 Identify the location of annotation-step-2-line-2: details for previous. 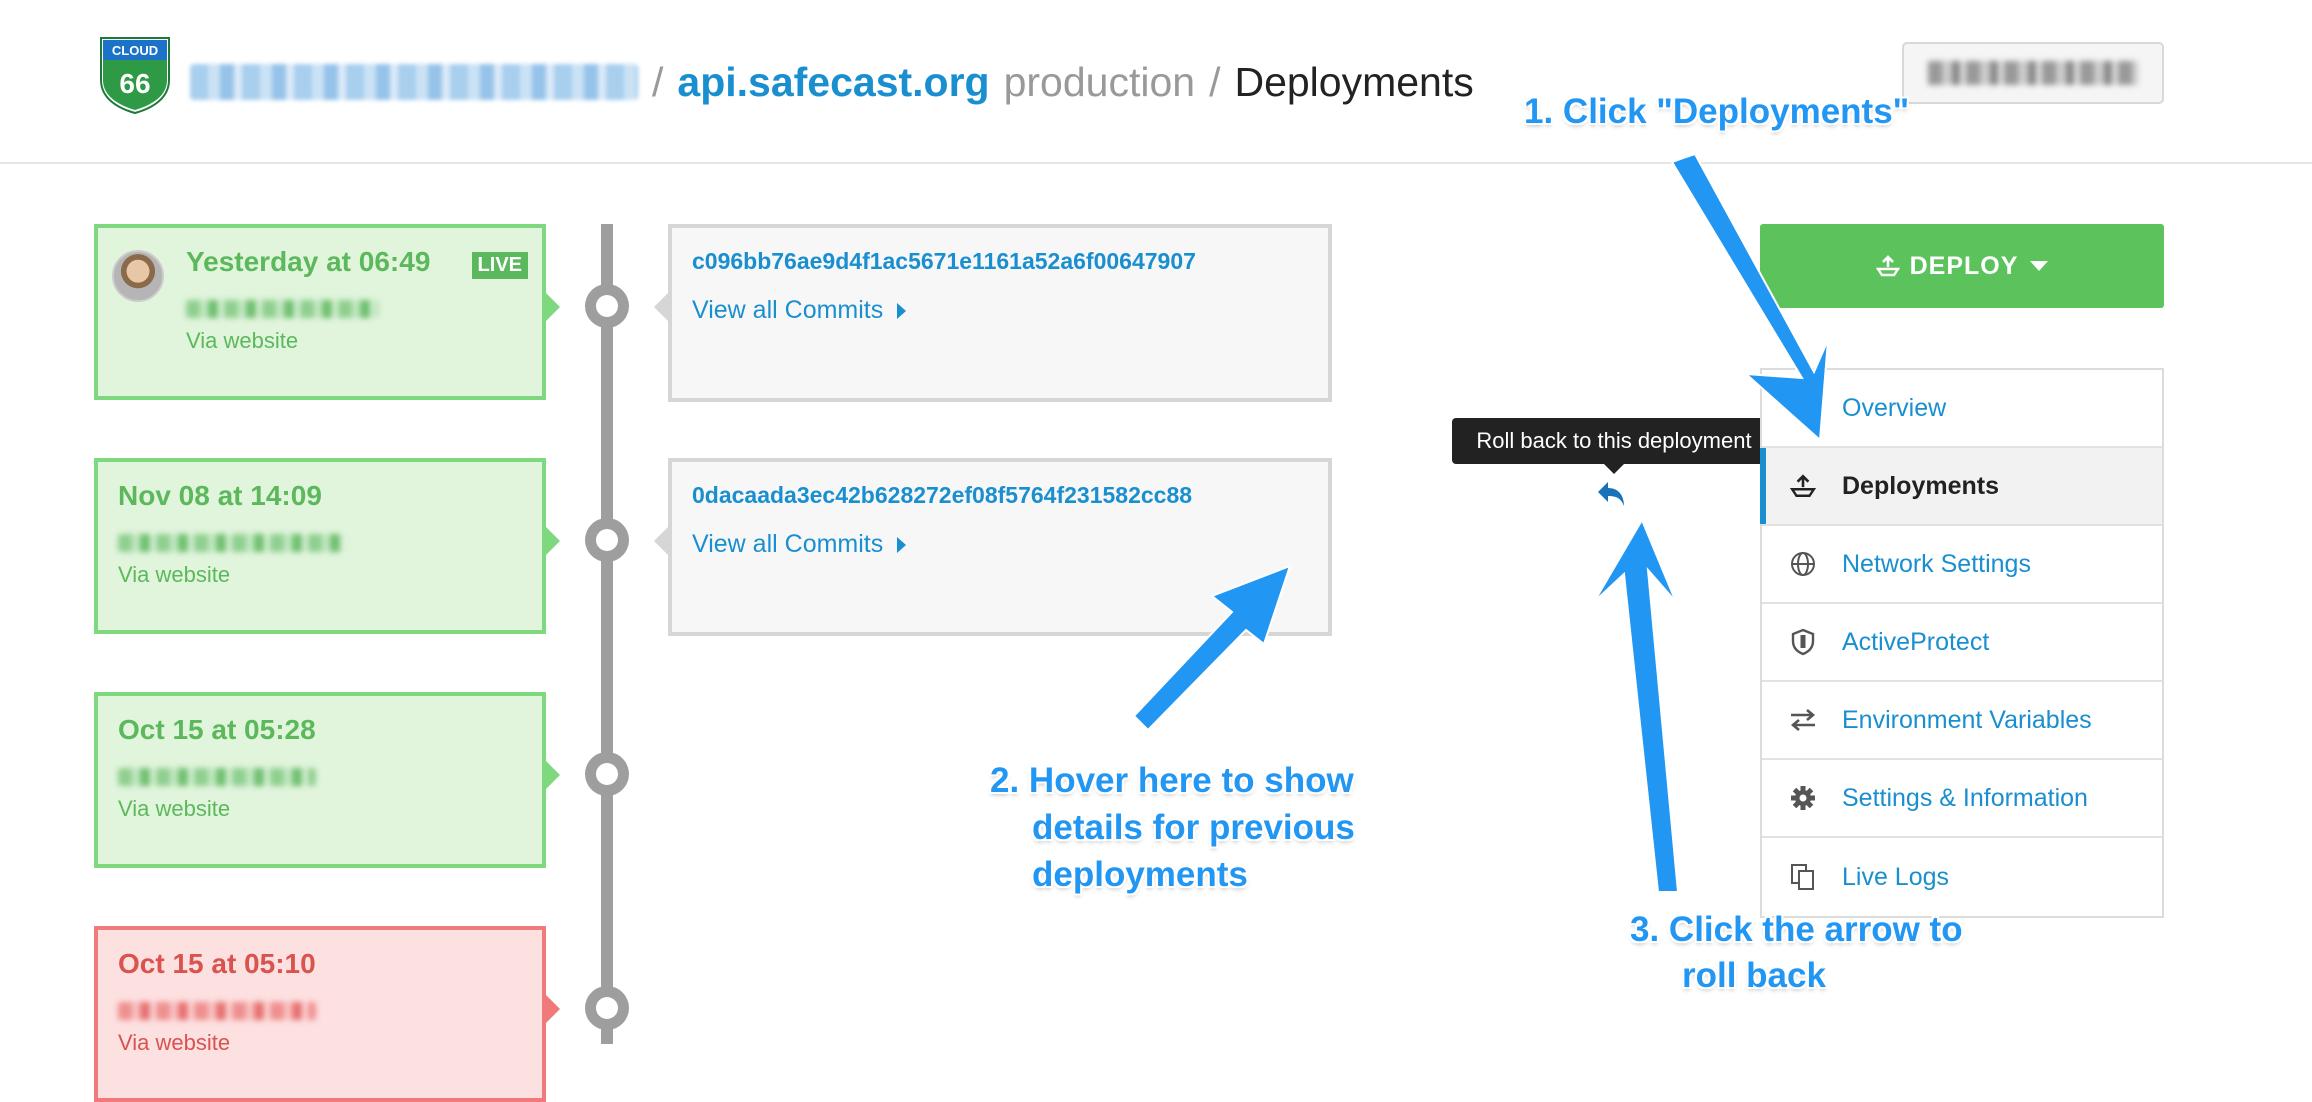
(1193, 827).